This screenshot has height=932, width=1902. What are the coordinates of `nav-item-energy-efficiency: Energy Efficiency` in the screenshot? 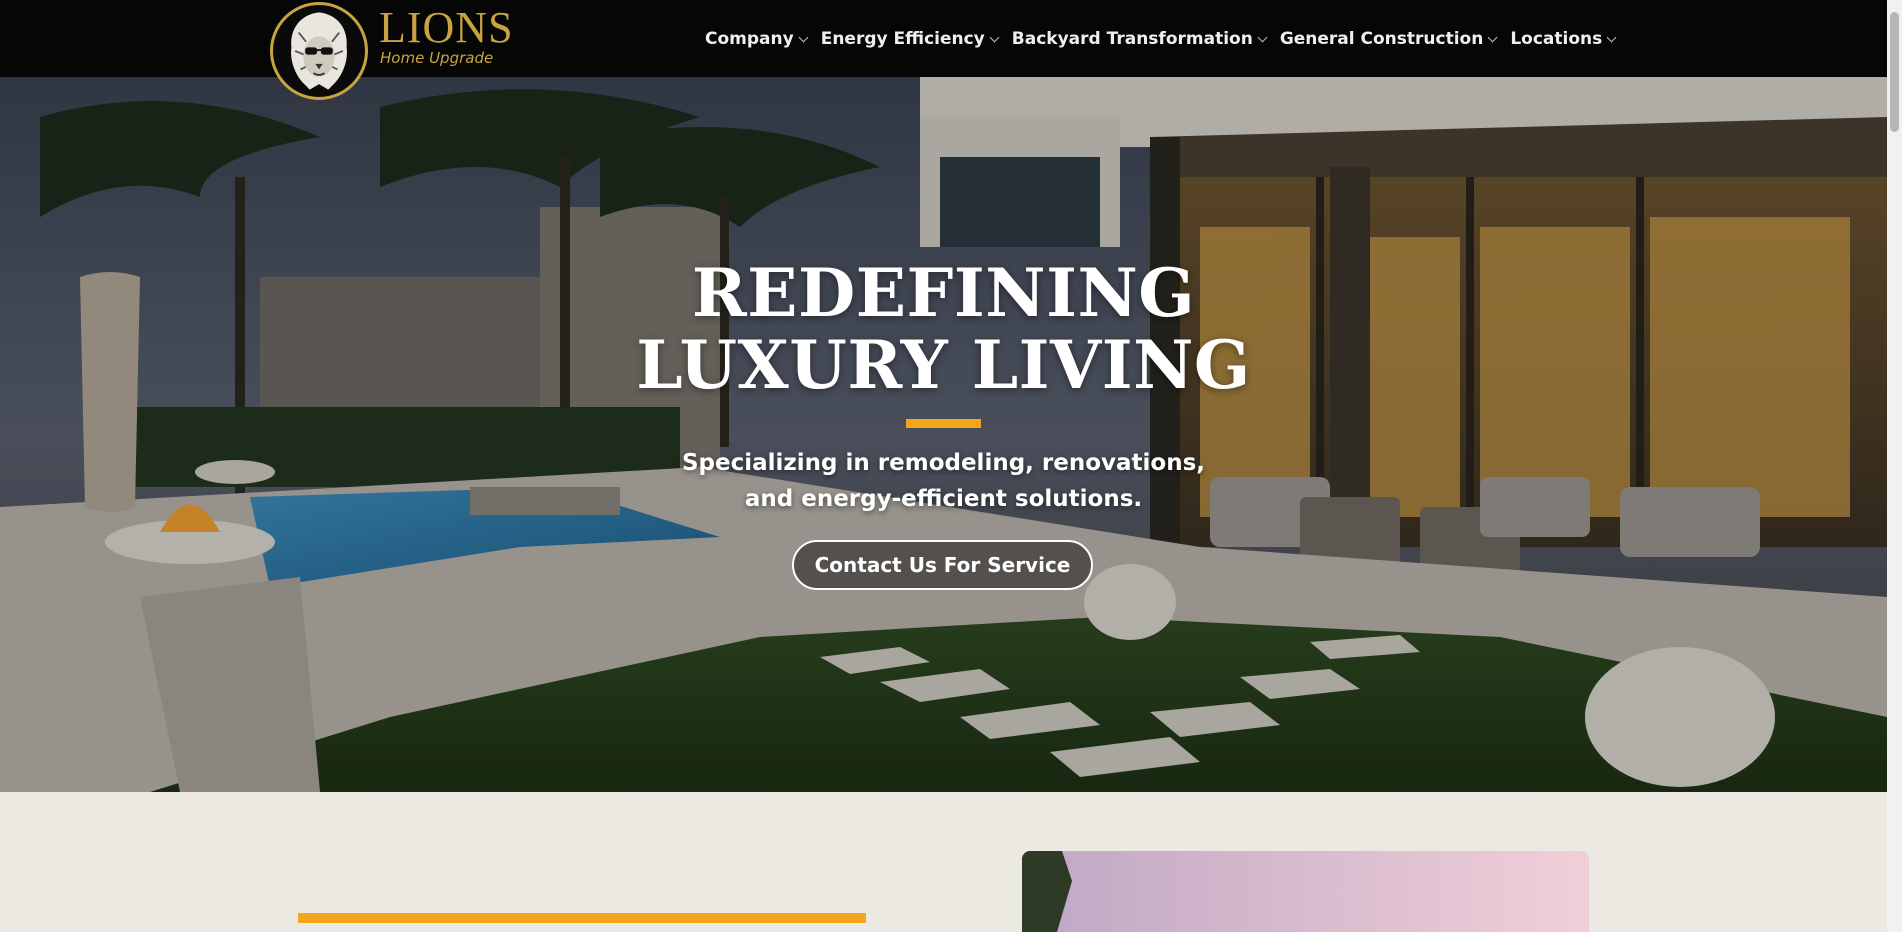 It's located at (910, 39).